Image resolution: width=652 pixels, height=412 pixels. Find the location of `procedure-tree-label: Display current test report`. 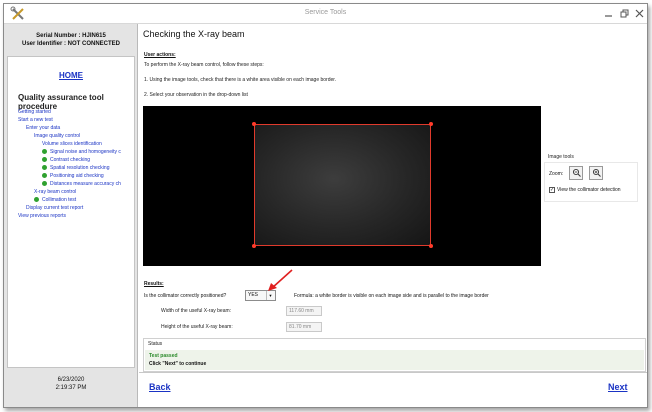

procedure-tree-label: Display current test report is located at coordinates (55, 208).